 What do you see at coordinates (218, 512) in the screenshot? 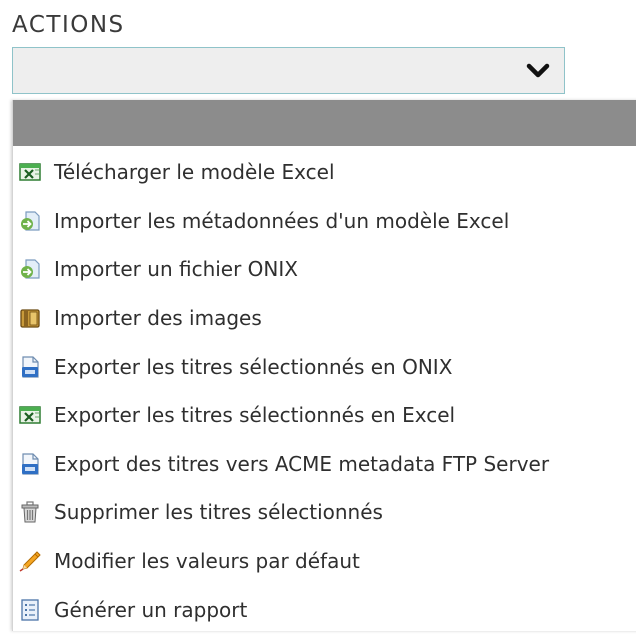
I see `menu-item-label: Supprimer les titres sélectionnés` at bounding box center [218, 512].